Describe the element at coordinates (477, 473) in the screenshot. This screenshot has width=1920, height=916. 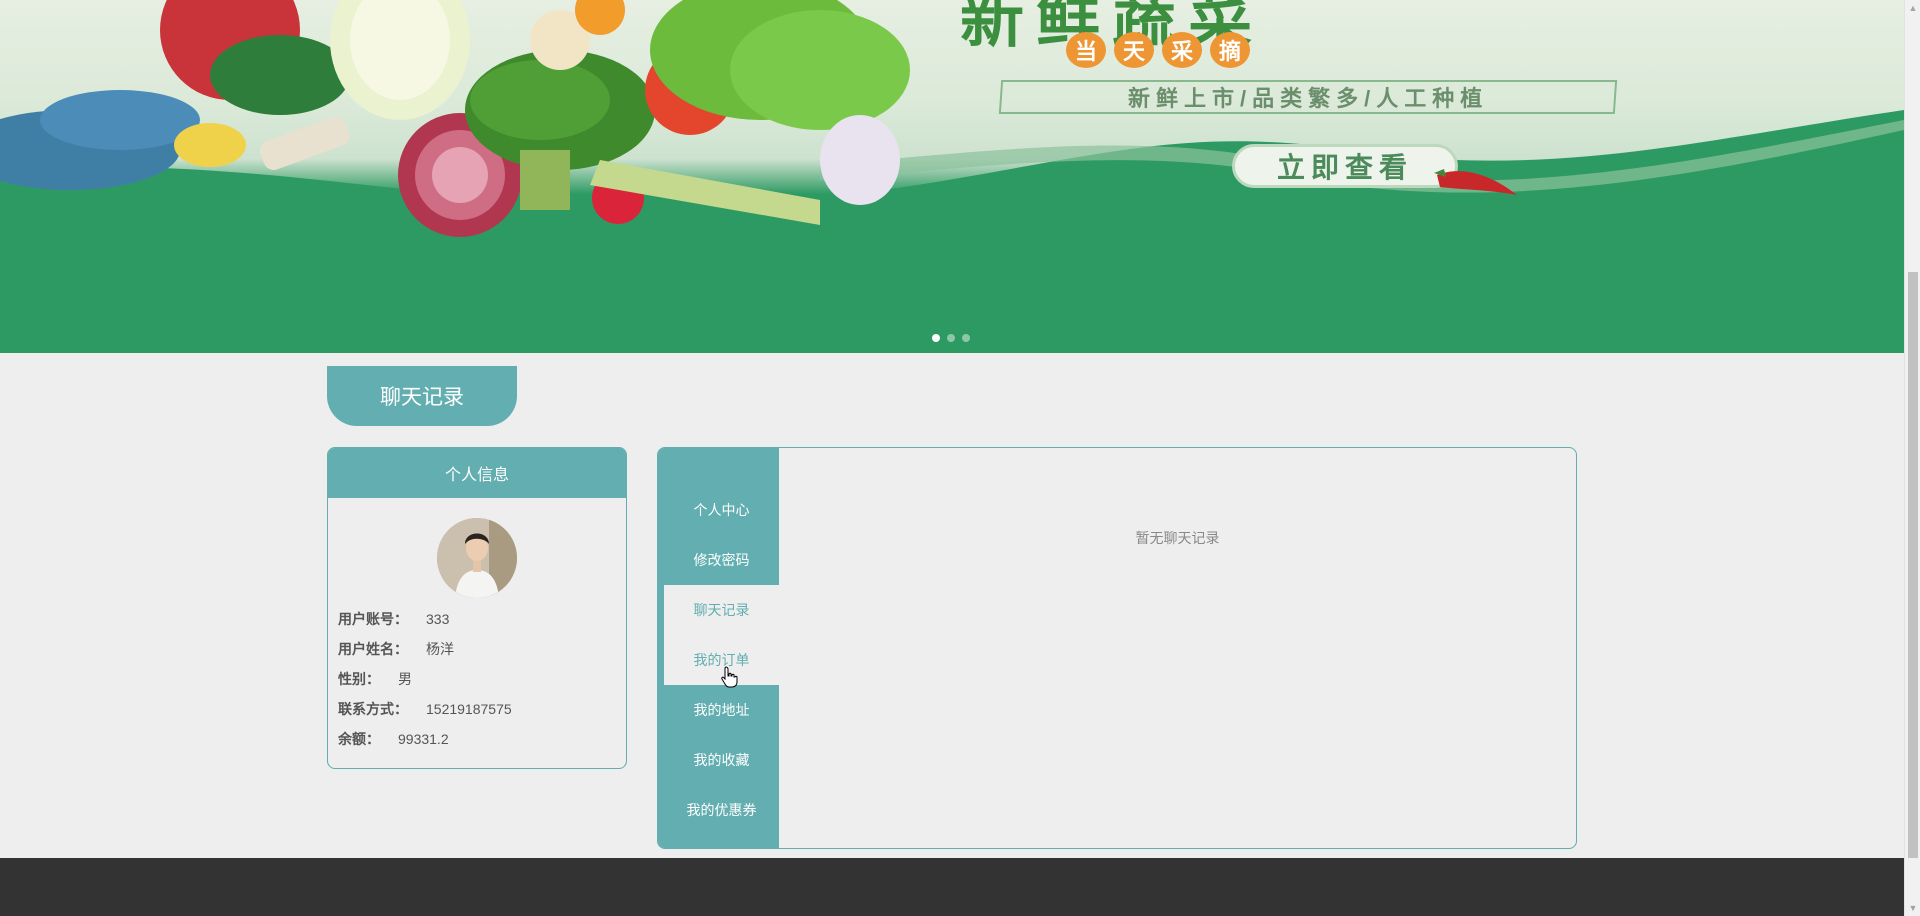
I see `profile-card-header: 个人信息` at that location.